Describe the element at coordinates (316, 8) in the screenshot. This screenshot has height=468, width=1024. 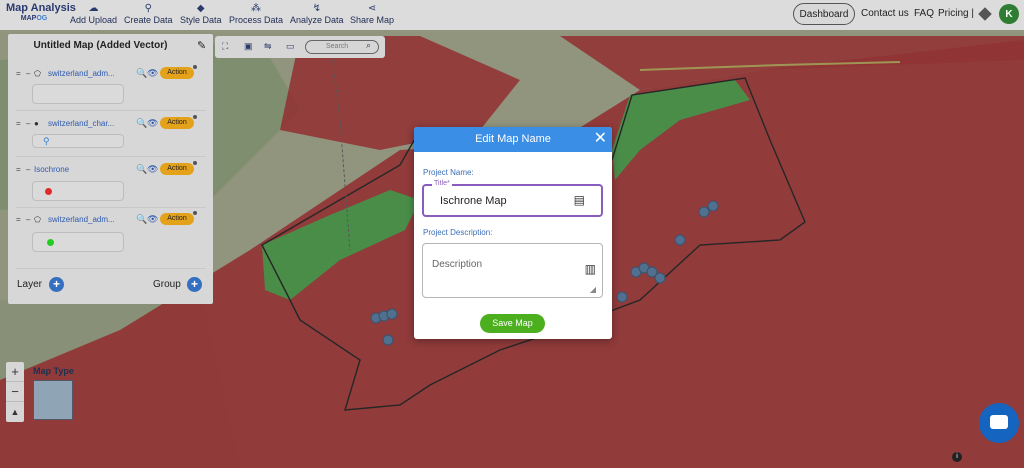
I see `chart-icon: ↯` at that location.